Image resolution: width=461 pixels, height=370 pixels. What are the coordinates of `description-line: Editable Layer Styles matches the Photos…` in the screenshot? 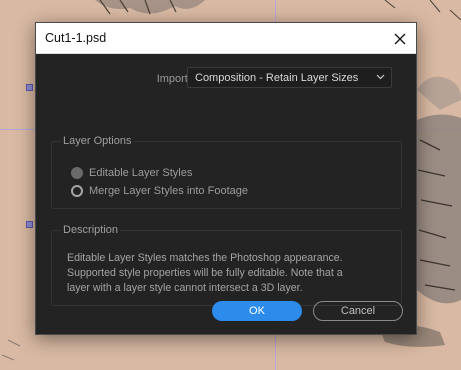 It's located at (205, 258).